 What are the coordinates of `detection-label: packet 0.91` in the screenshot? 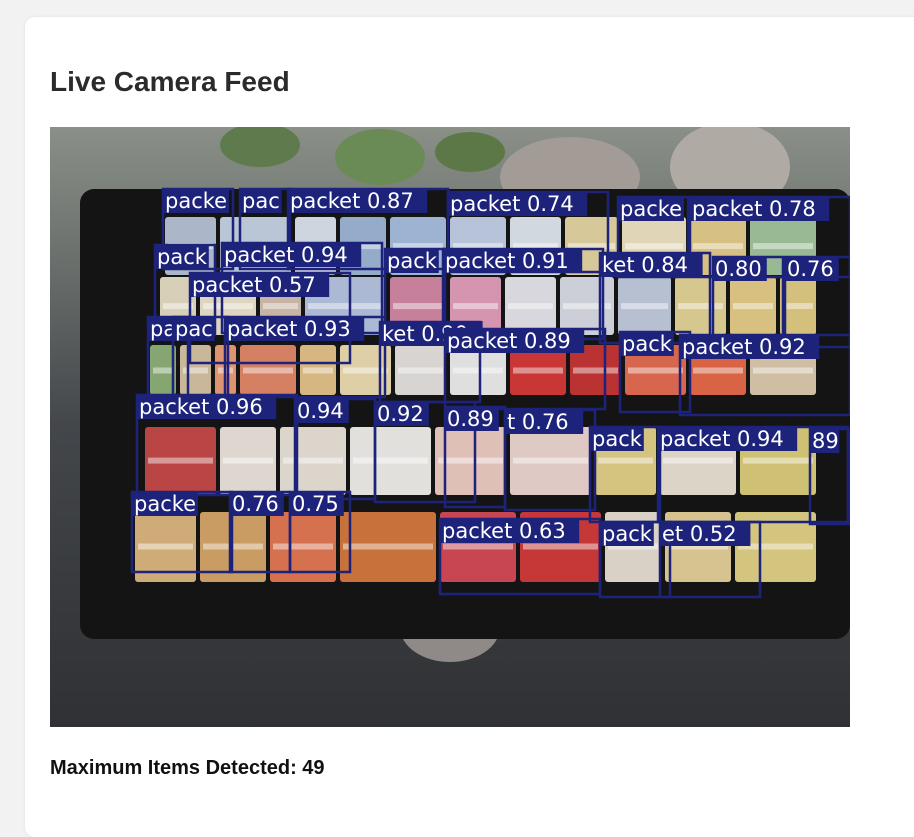 It's located at (507, 261).